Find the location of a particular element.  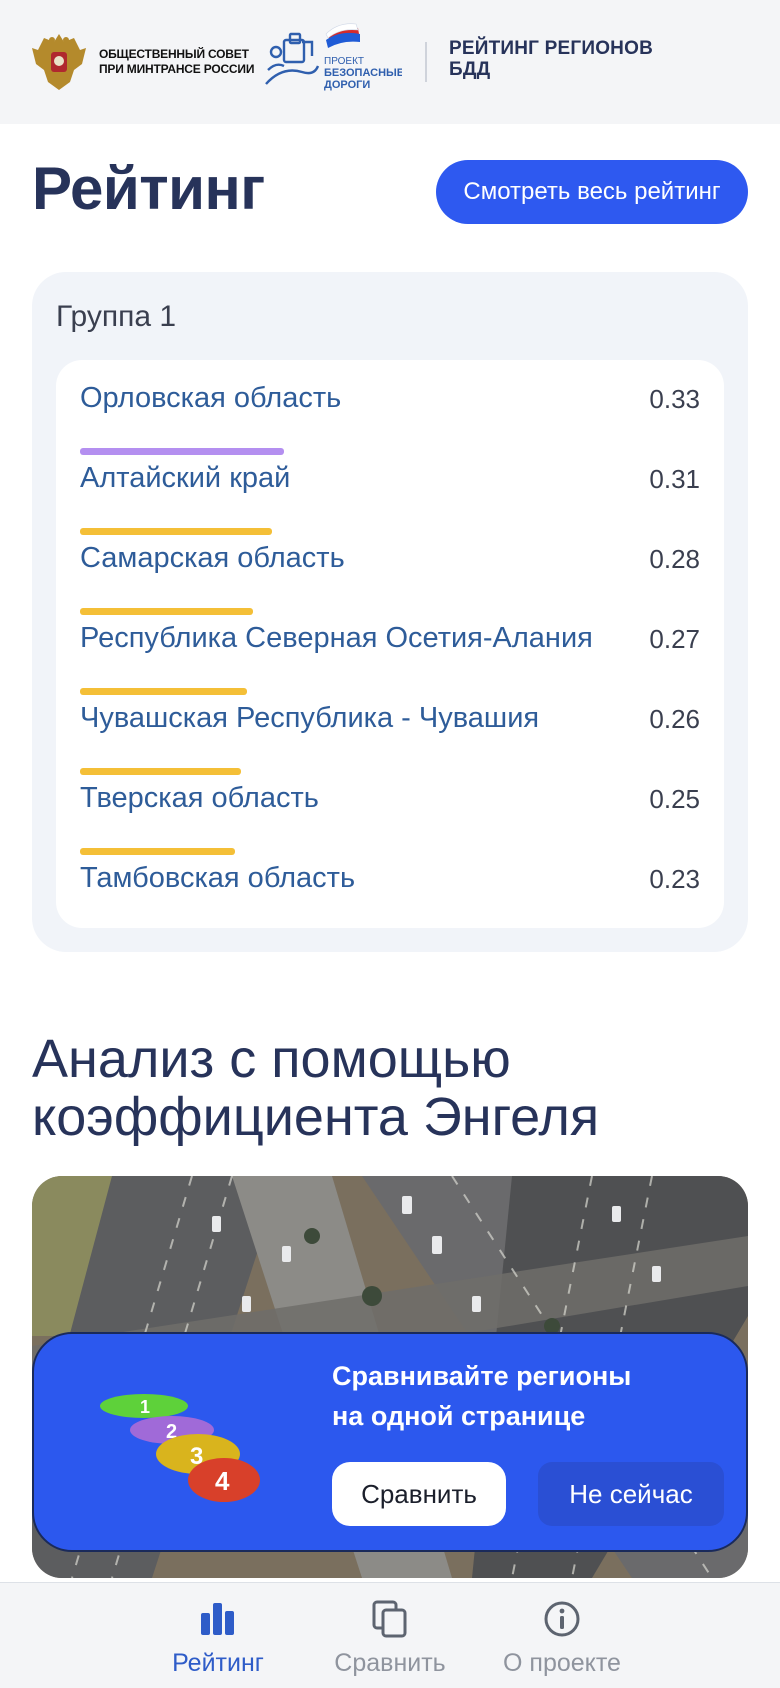

region-score: 0.26 is located at coordinates (674, 719).